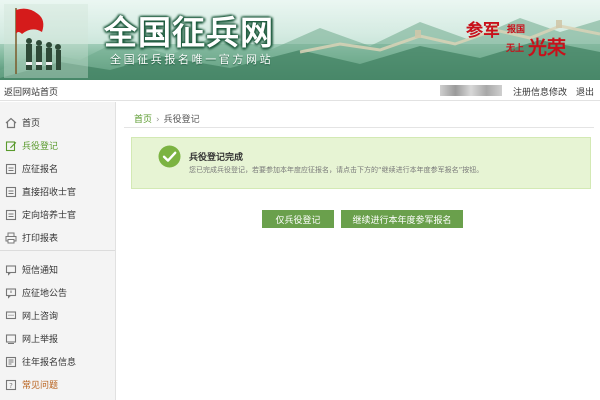  I want to click on sidebar-item-online-consult: 网上咨询, so click(57, 315).